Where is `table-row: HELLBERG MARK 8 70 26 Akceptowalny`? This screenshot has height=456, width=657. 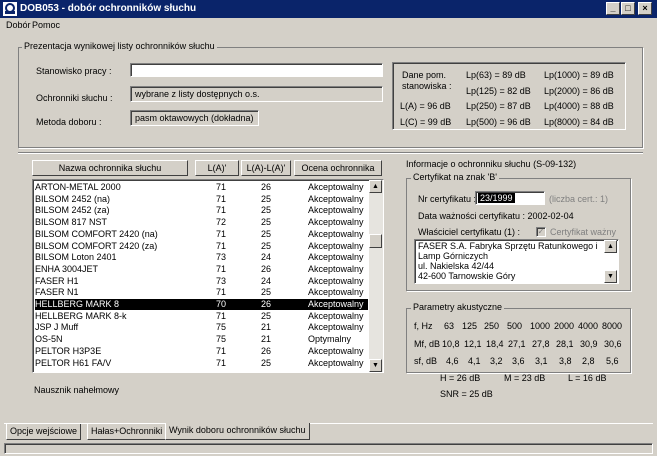 table-row: HELLBERG MARK 8 70 26 Akceptowalny is located at coordinates (201, 304).